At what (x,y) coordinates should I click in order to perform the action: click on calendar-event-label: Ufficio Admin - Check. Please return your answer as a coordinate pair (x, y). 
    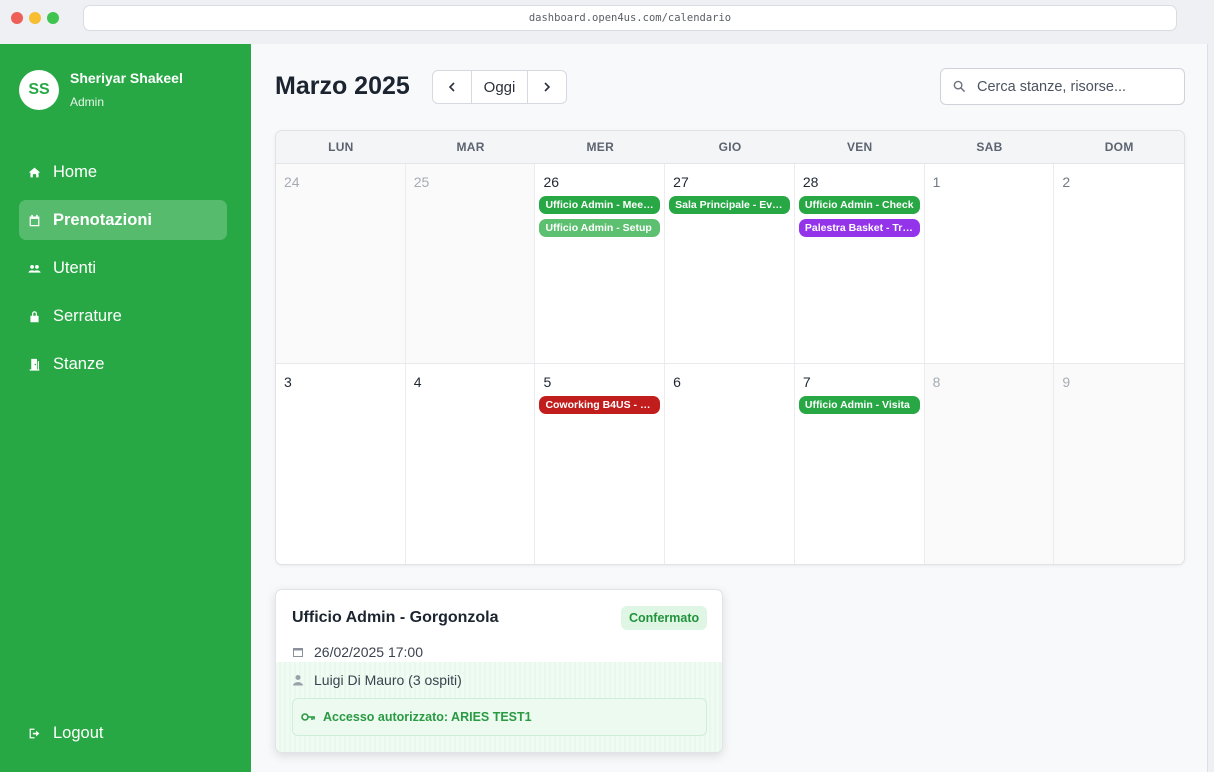
    Looking at the image, I should click on (859, 205).